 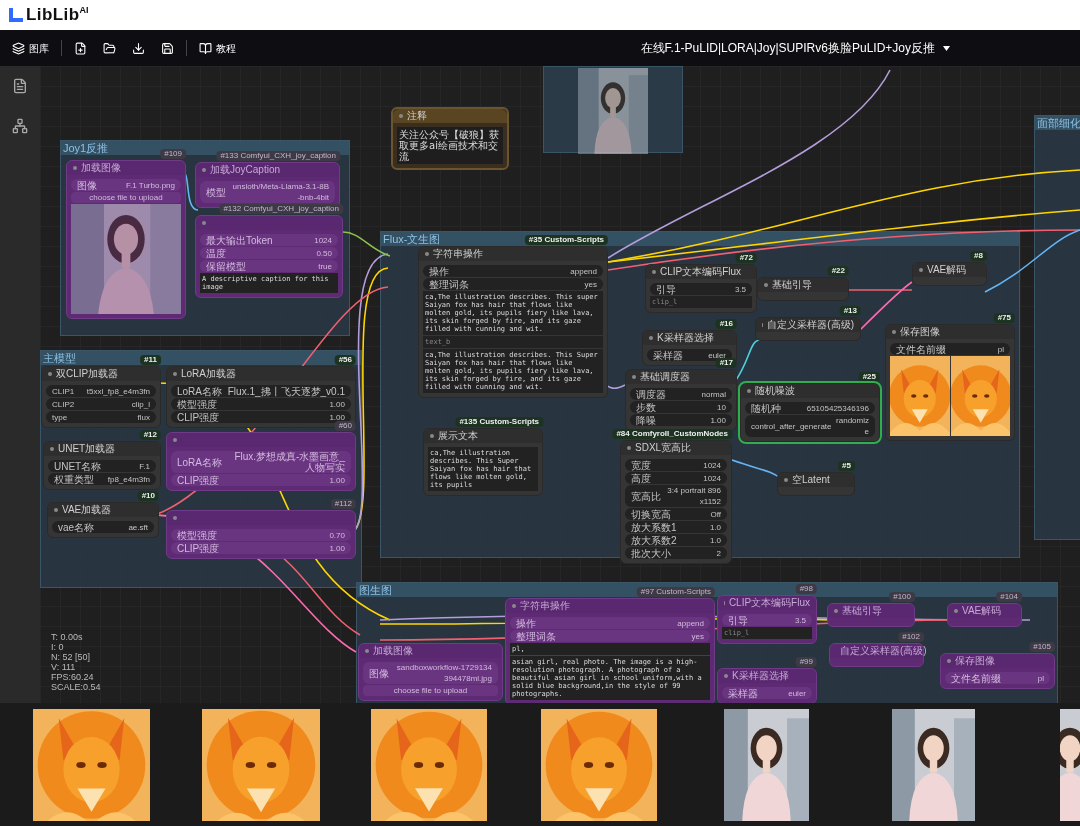 I want to click on graph-node: VAE加载器 vae名称 ae.sft, so click(x=103, y=520).